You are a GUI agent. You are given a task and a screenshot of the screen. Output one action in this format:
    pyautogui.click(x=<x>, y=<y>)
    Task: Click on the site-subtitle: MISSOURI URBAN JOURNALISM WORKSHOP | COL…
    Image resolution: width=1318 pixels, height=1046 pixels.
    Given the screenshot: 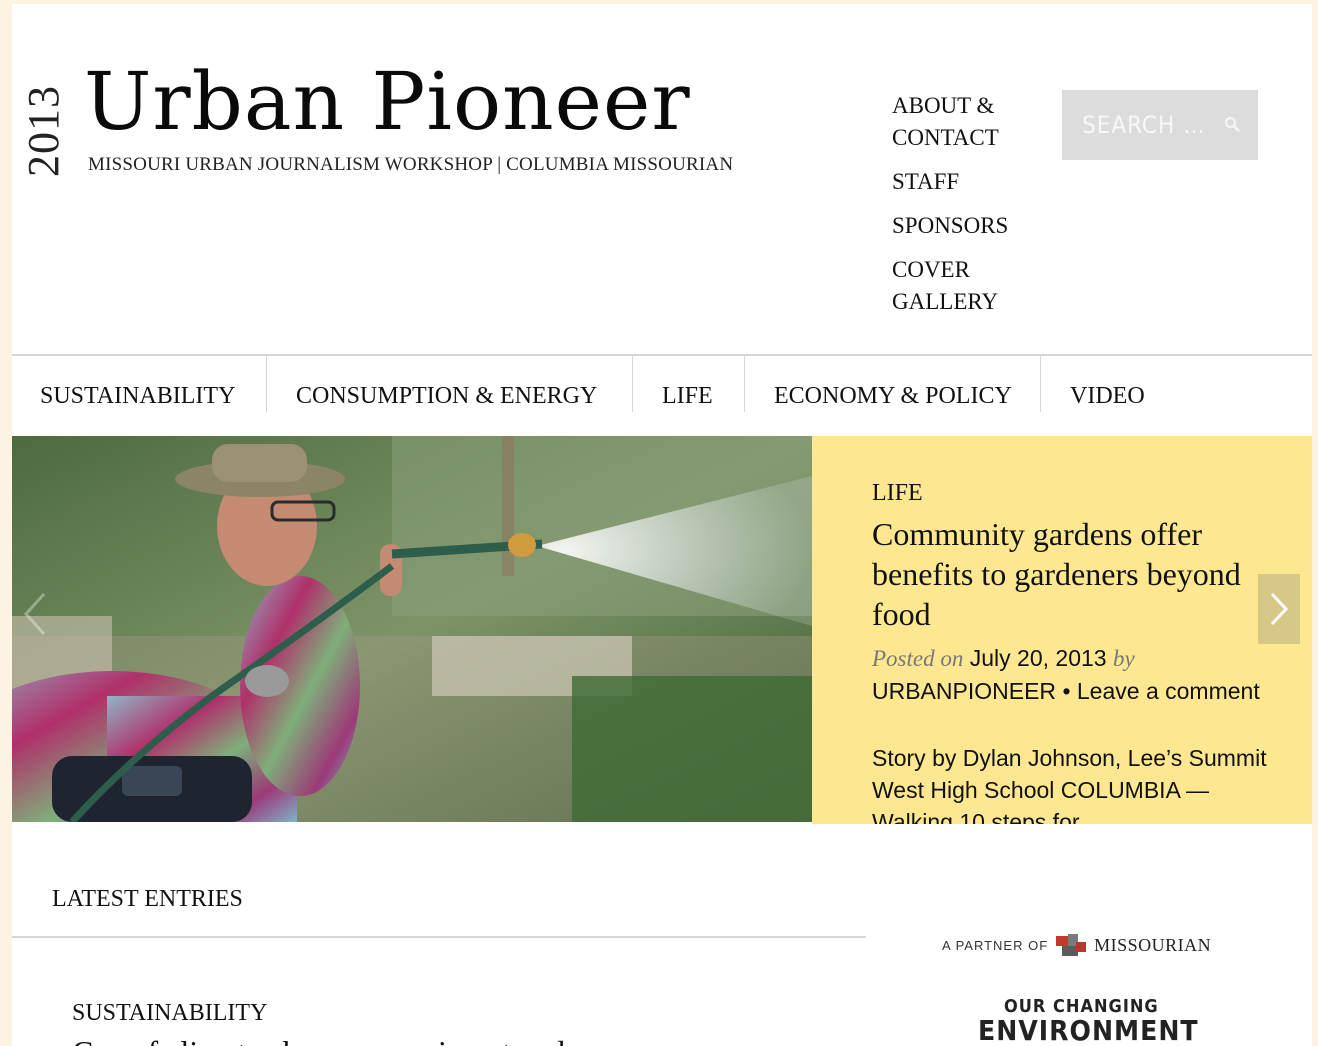 What is the action you would take?
    pyautogui.click(x=411, y=164)
    